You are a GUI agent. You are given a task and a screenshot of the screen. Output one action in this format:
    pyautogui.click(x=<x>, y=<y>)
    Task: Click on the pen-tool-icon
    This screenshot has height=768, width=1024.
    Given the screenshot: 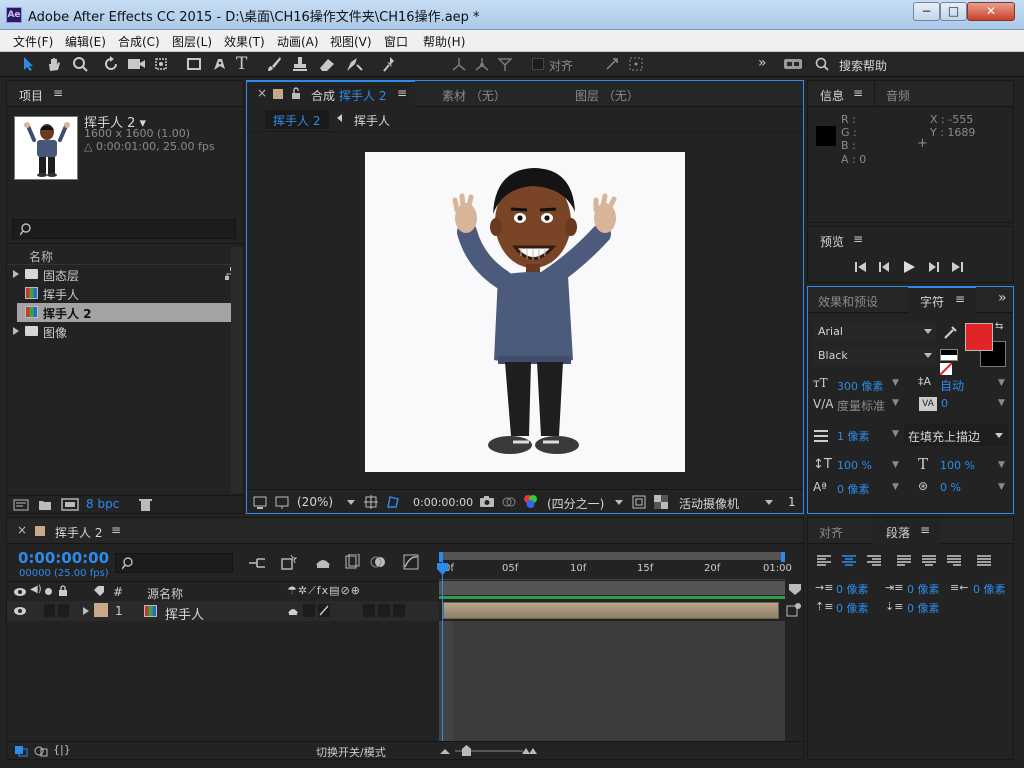 What is the action you would take?
    pyautogui.click(x=220, y=64)
    